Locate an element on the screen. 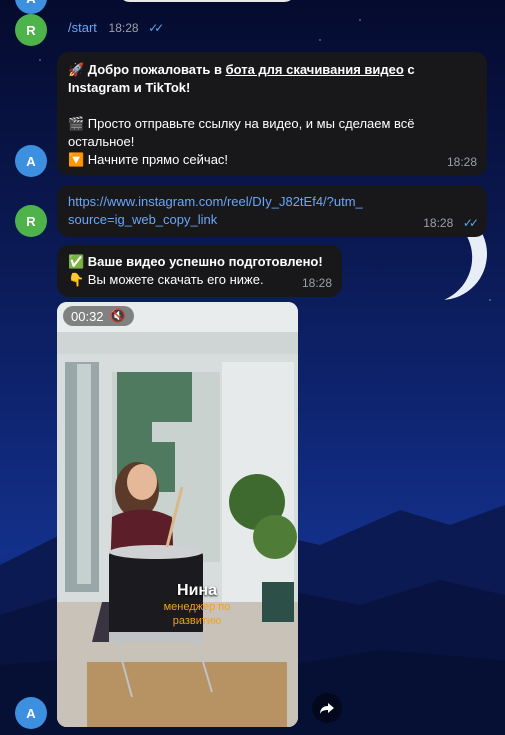  bot-link-text: бота для скачивания видео is located at coordinates (315, 69).